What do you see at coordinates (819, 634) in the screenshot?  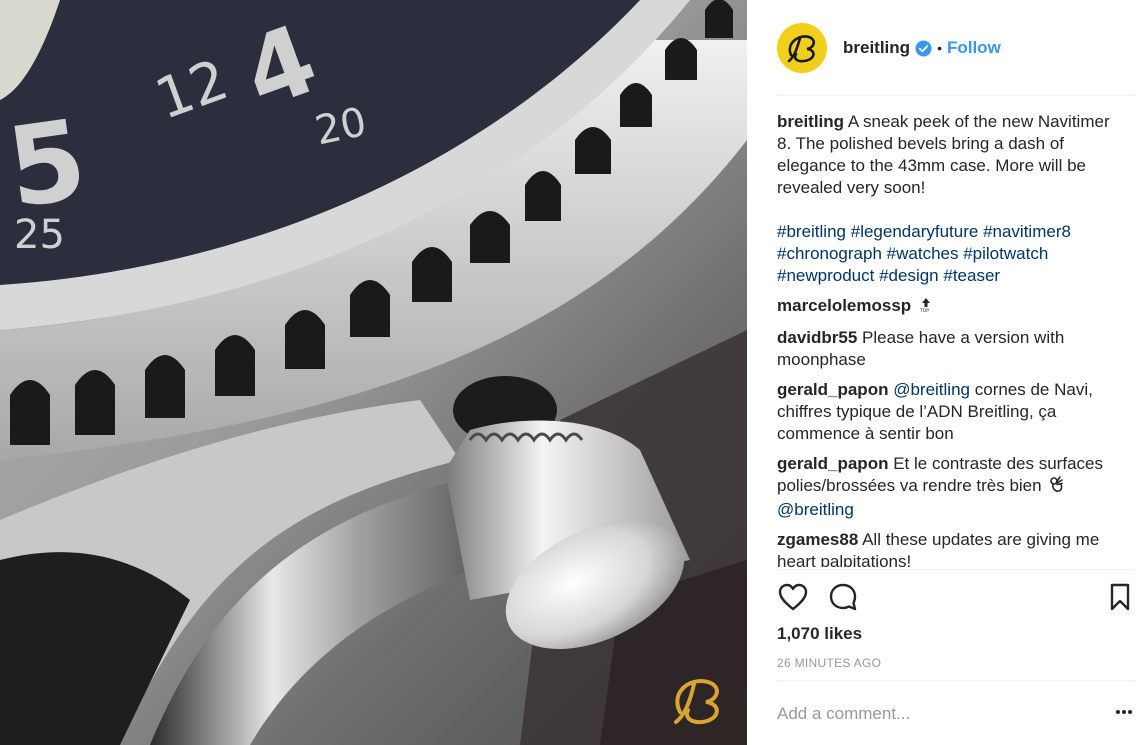 I see `likes-count: 1,070 likes` at bounding box center [819, 634].